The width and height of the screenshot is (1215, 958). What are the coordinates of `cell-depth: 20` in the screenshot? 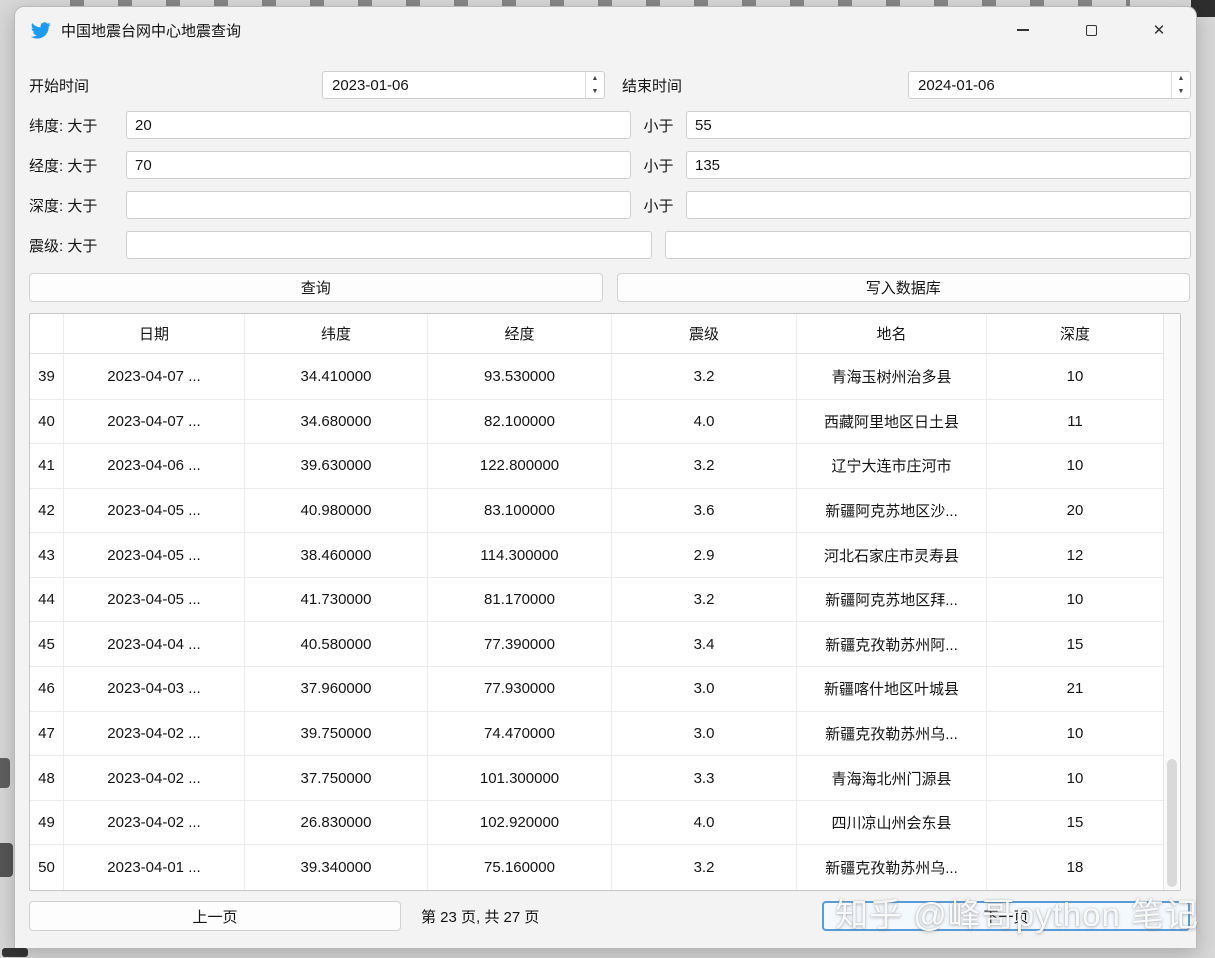 It's located at (1075, 511).